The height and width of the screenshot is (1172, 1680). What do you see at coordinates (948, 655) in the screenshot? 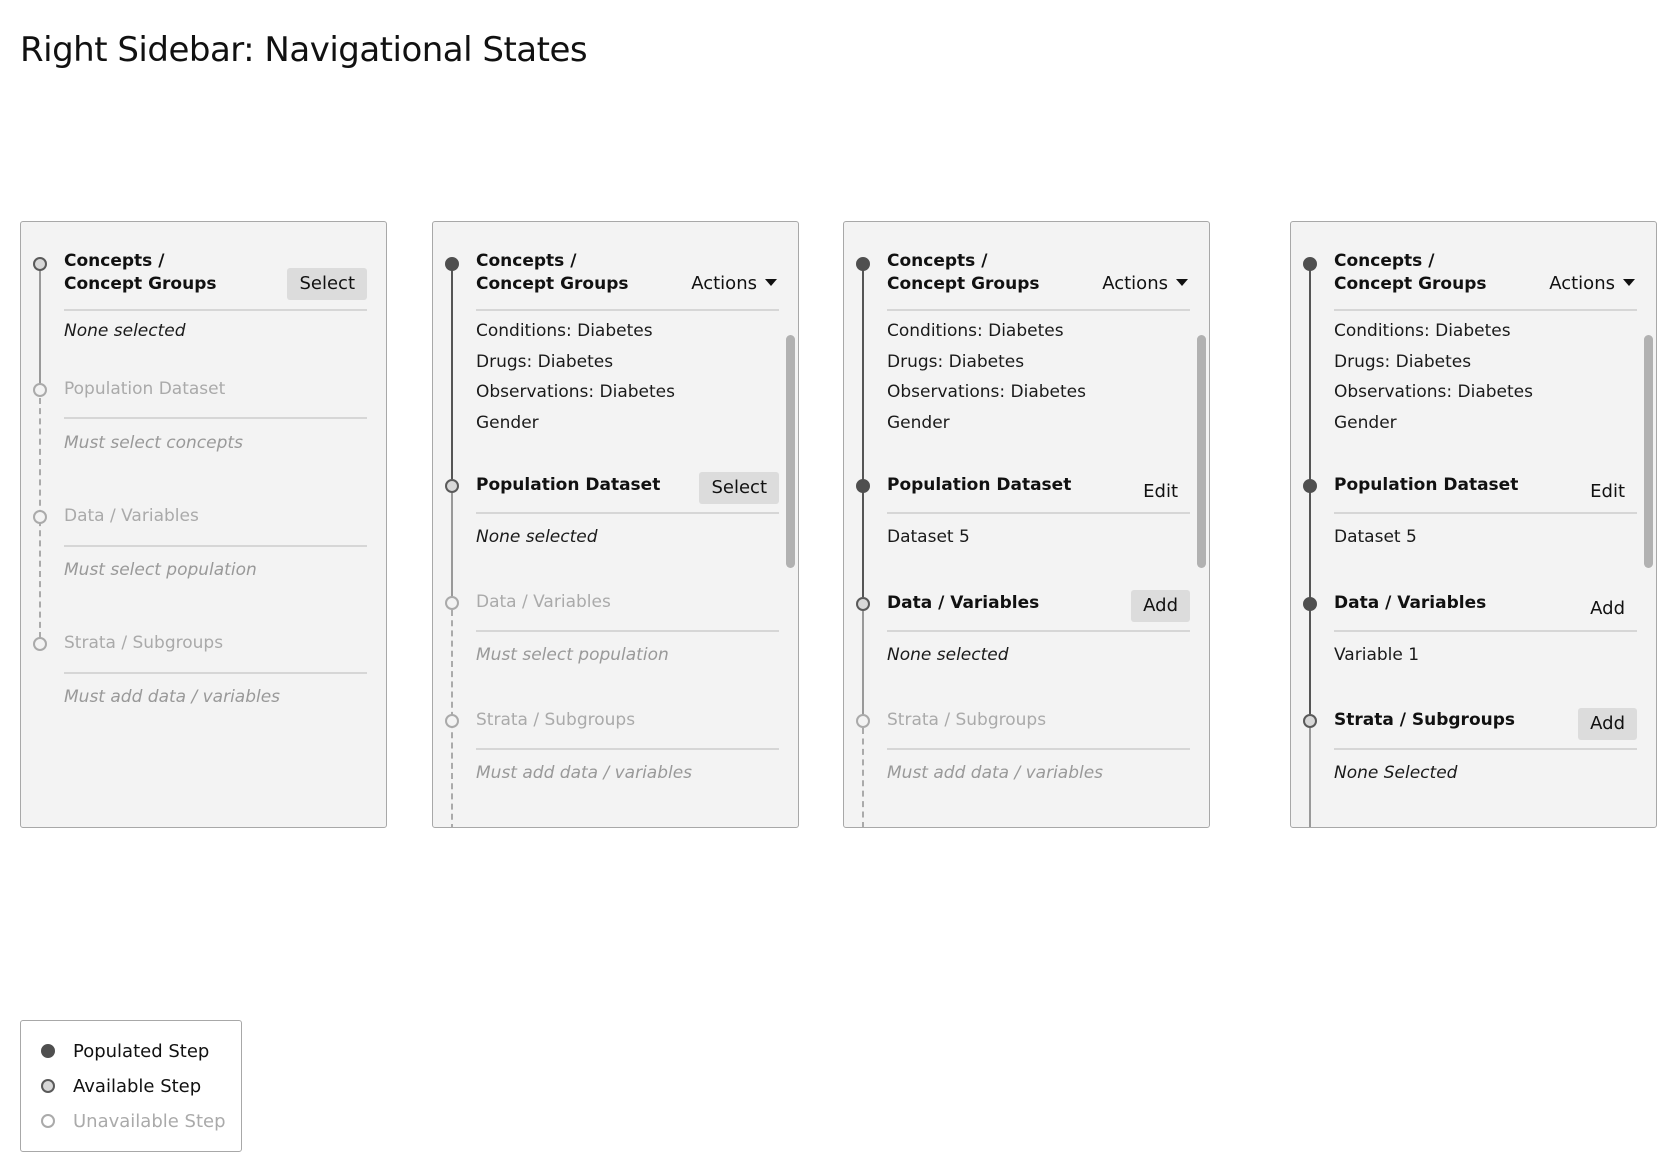
I see `step-content-data-variables: None selected` at bounding box center [948, 655].